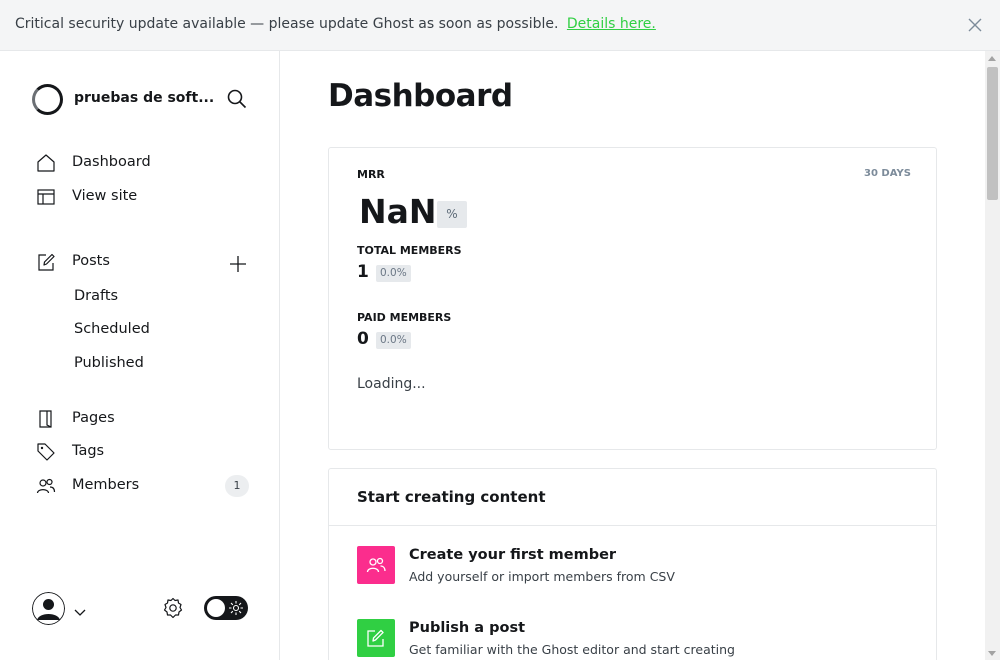 The image size is (1000, 660). Describe the element at coordinates (46, 197) in the screenshot. I see `layout-icon` at that location.